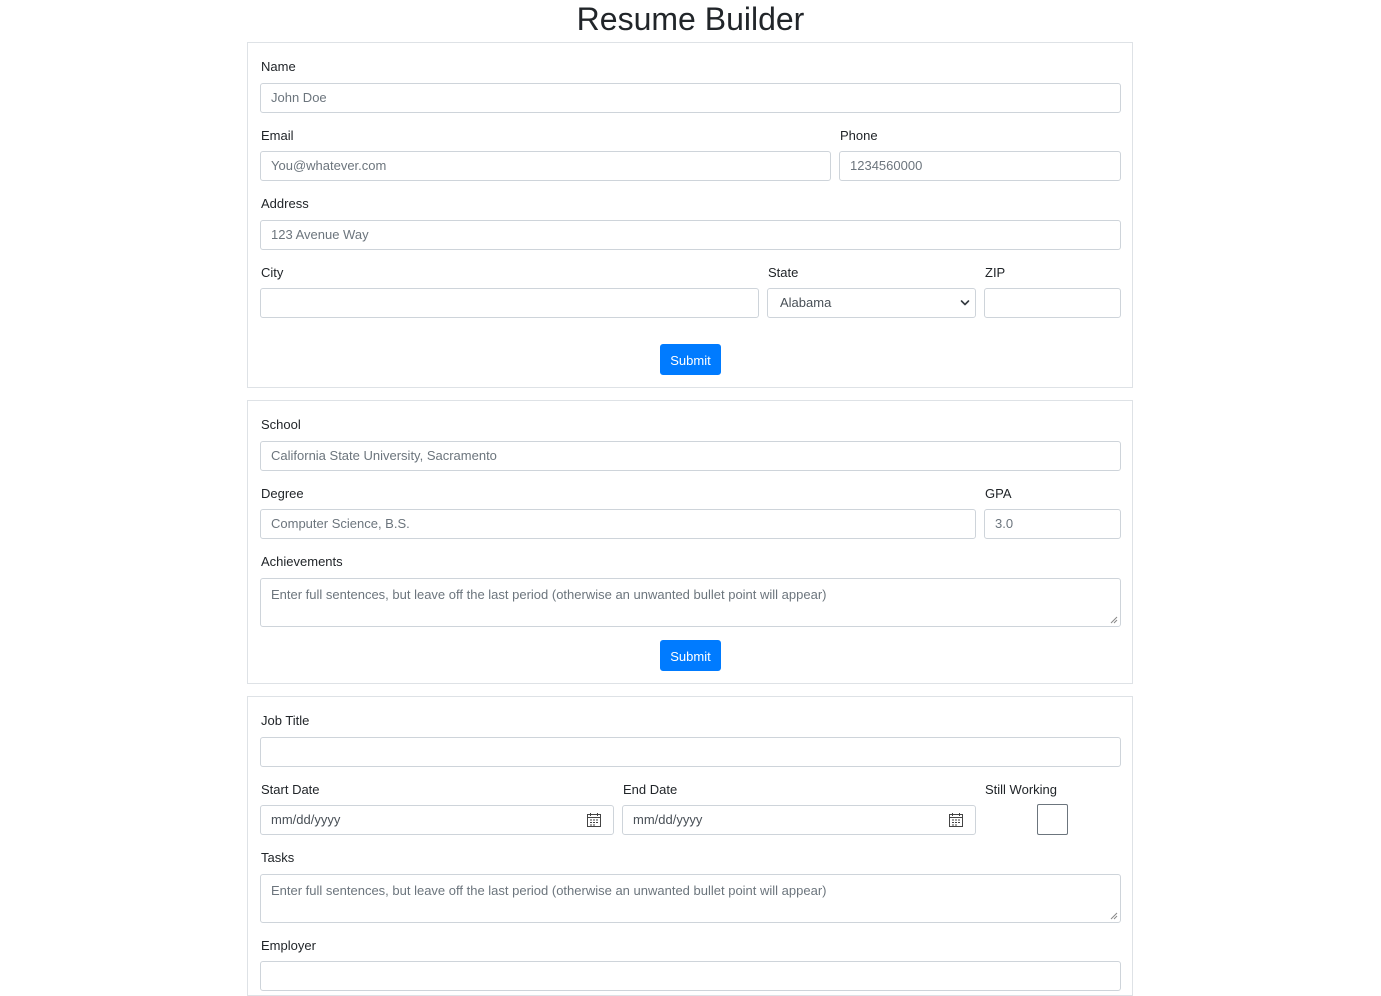  I want to click on school-label: School, so click(281, 424).